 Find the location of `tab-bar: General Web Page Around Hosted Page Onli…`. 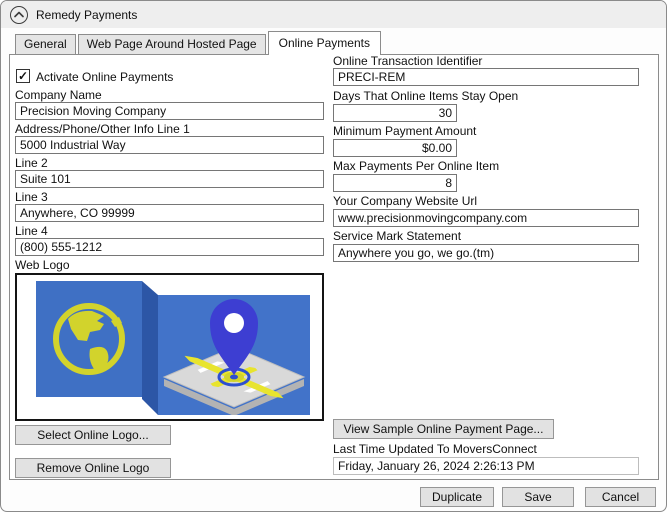

tab-bar: General Web Page Around Hosted Page Onli… is located at coordinates (199, 43).